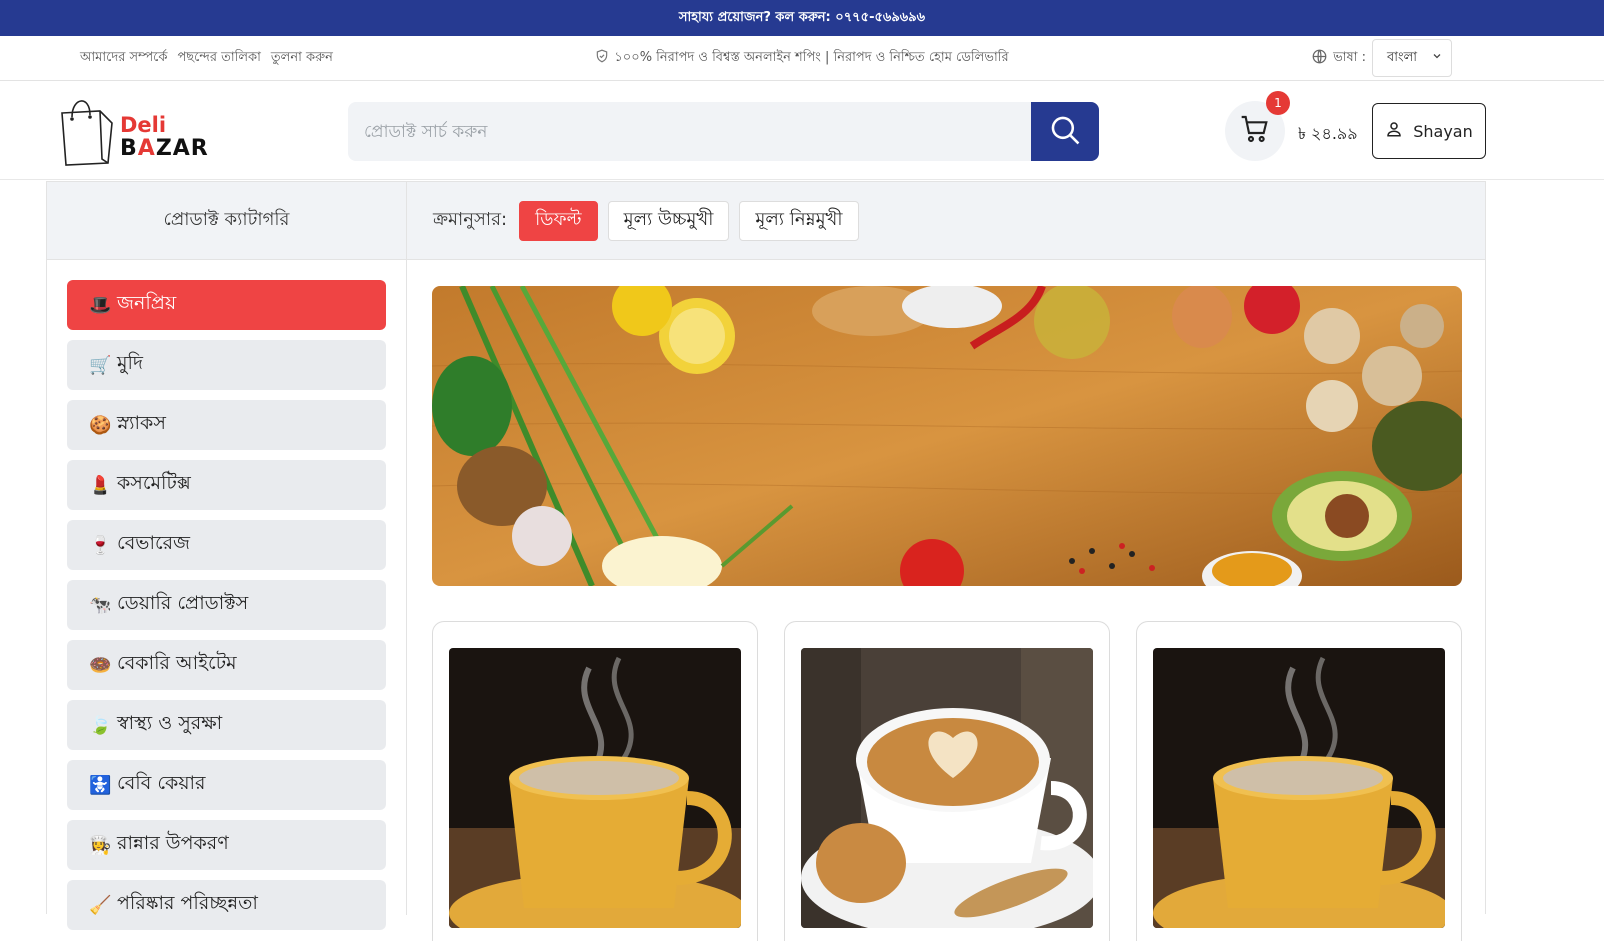 The height and width of the screenshot is (941, 1604). What do you see at coordinates (226, 485) in the screenshot?
I see `category-item-cosmetics: 💄 কসমেটিক্স` at bounding box center [226, 485].